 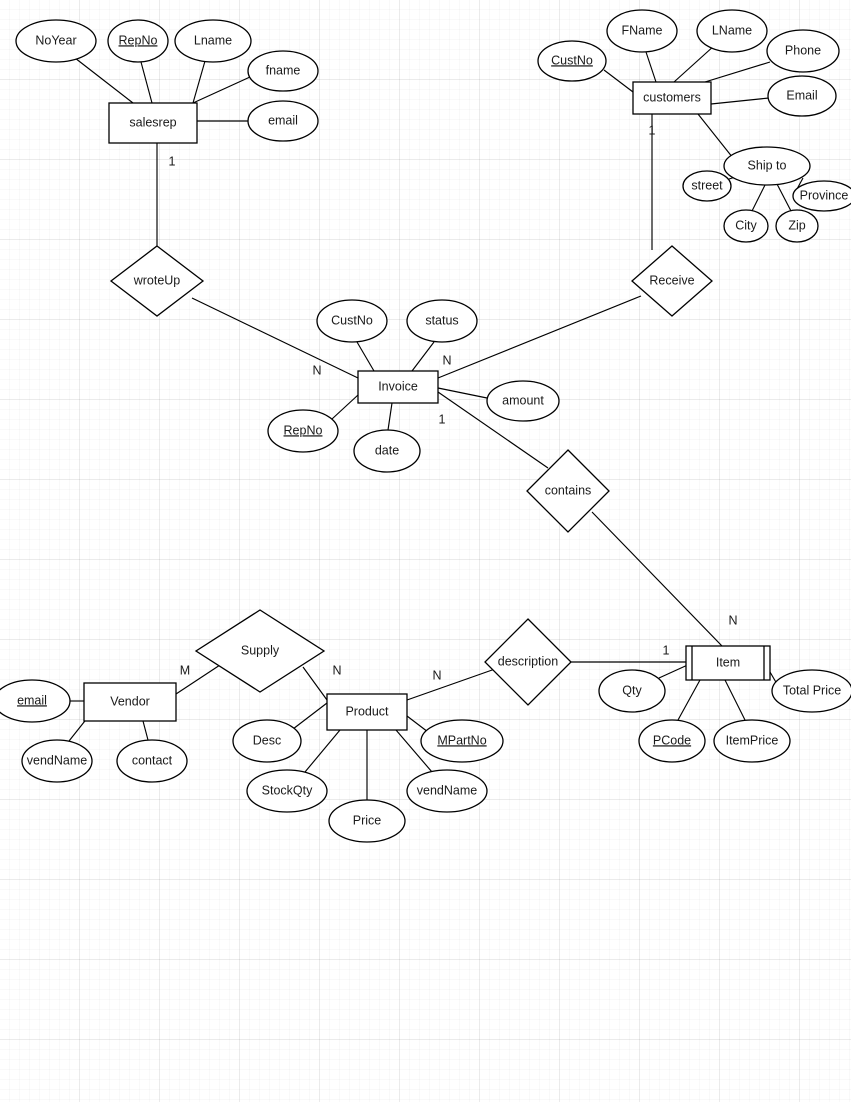 What do you see at coordinates (689, 700) in the screenshot?
I see `edge-pcode-item` at bounding box center [689, 700].